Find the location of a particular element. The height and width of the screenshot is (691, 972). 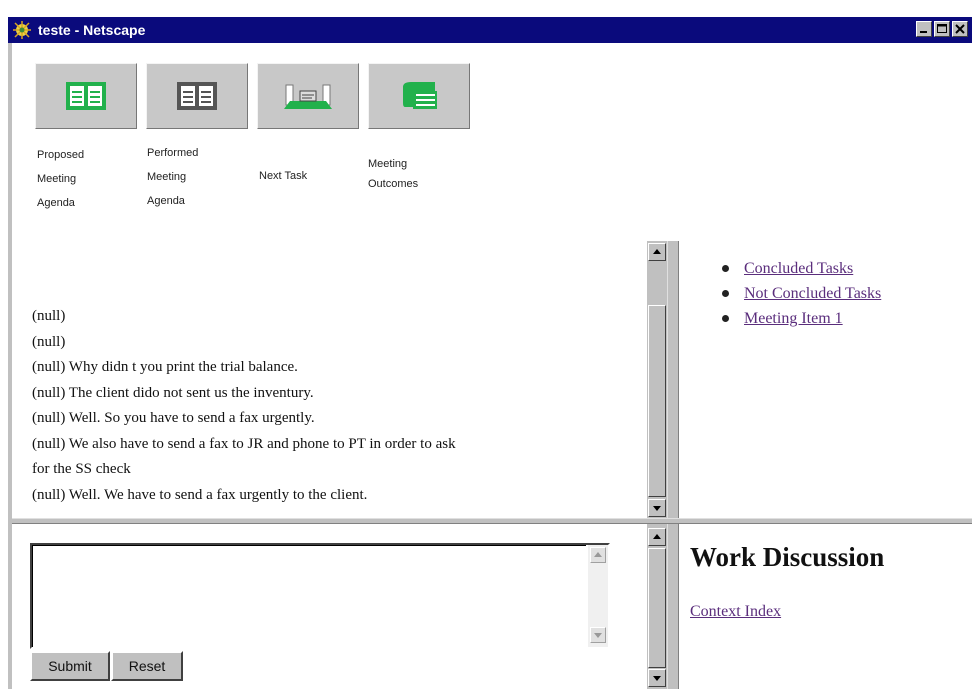

work-discussion-frame: Work Discussion Context Index is located at coordinates (787, 580).